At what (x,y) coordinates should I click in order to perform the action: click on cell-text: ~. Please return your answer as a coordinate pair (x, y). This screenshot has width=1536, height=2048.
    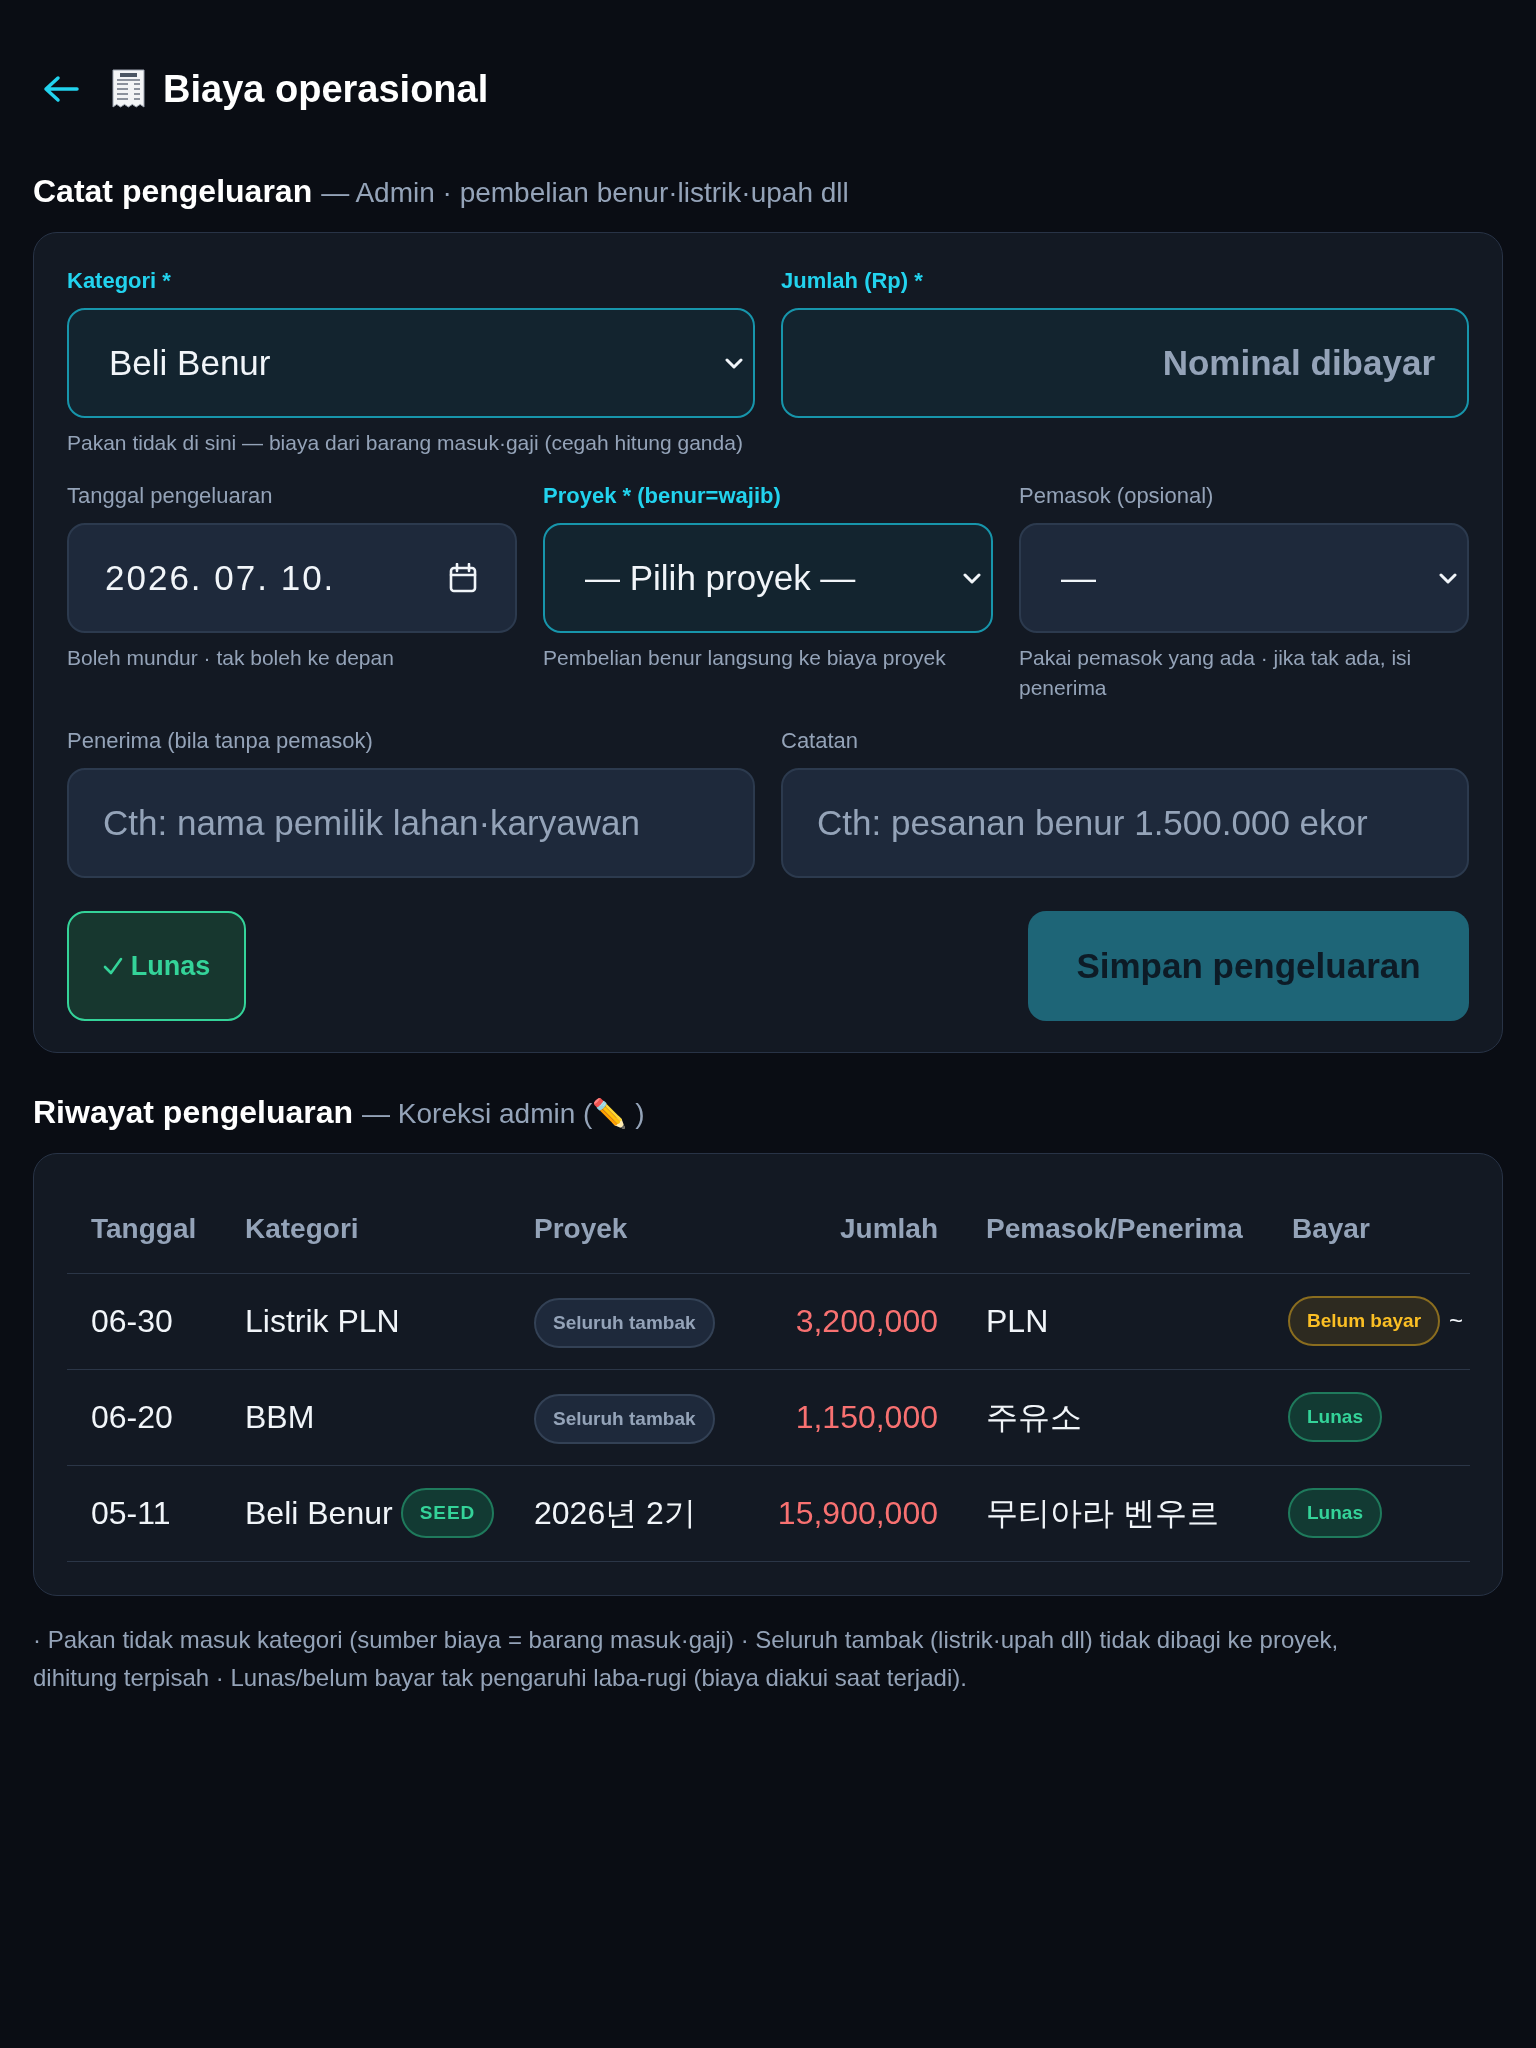
    Looking at the image, I should click on (1456, 1321).